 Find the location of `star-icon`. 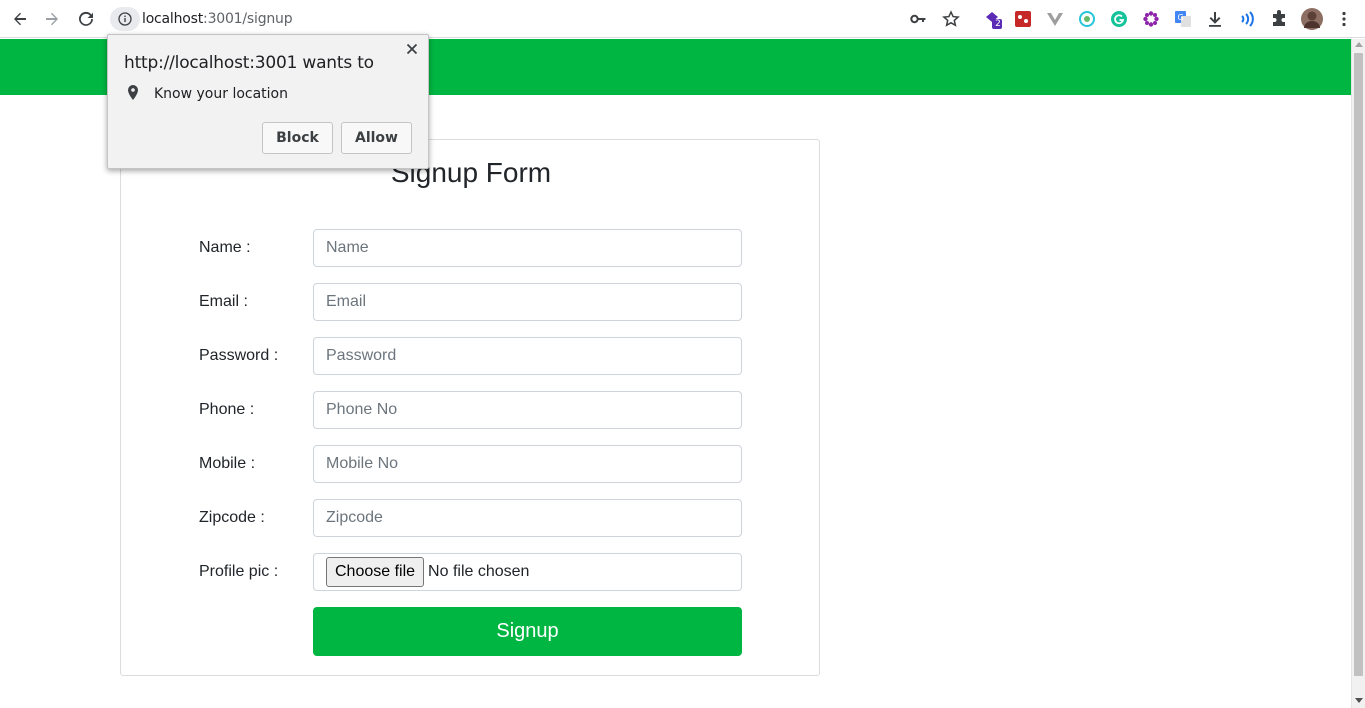

star-icon is located at coordinates (951, 19).